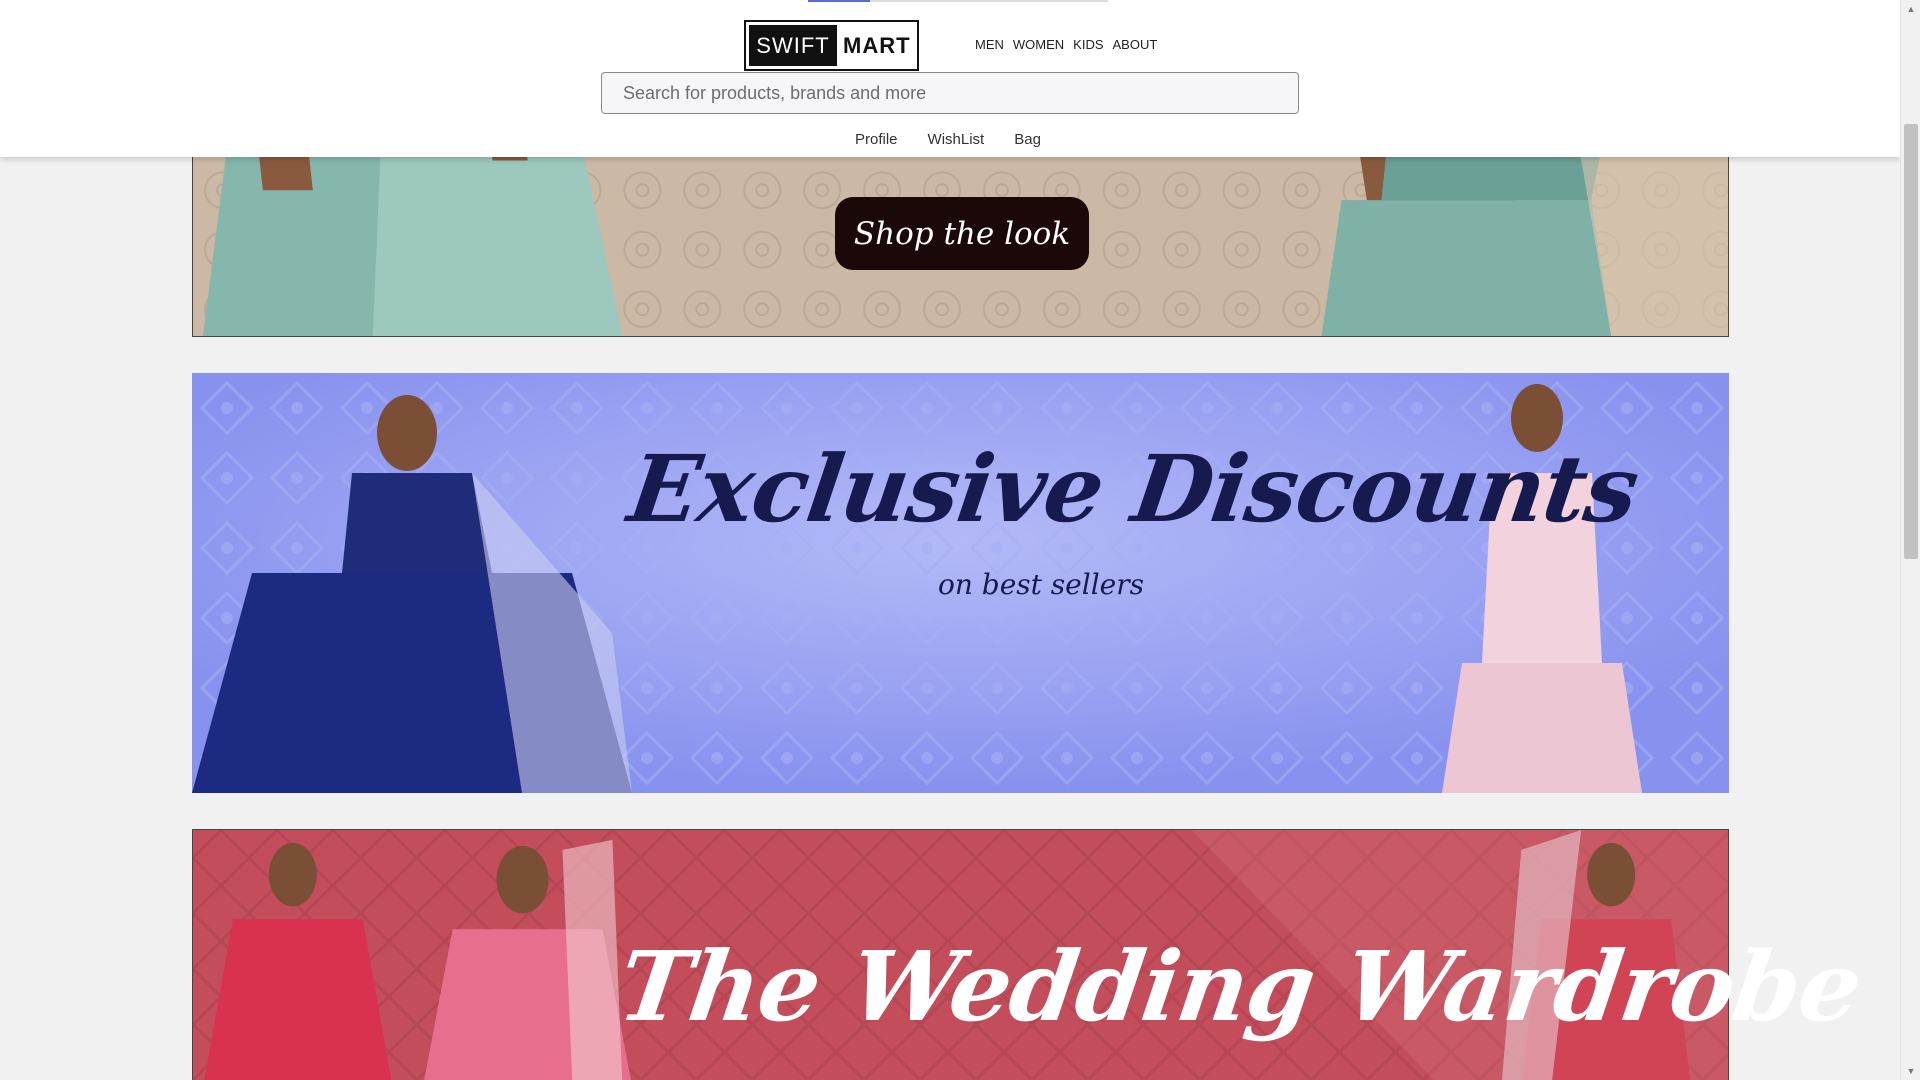 Image resolution: width=1920 pixels, height=1080 pixels. What do you see at coordinates (876, 139) in the screenshot?
I see `profile-link: Profile` at bounding box center [876, 139].